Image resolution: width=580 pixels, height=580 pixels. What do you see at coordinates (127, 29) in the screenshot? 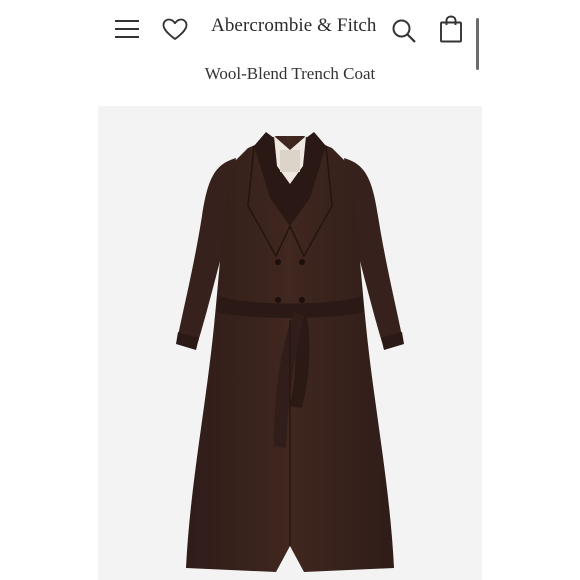
I see `hamburger-menu-icon` at bounding box center [127, 29].